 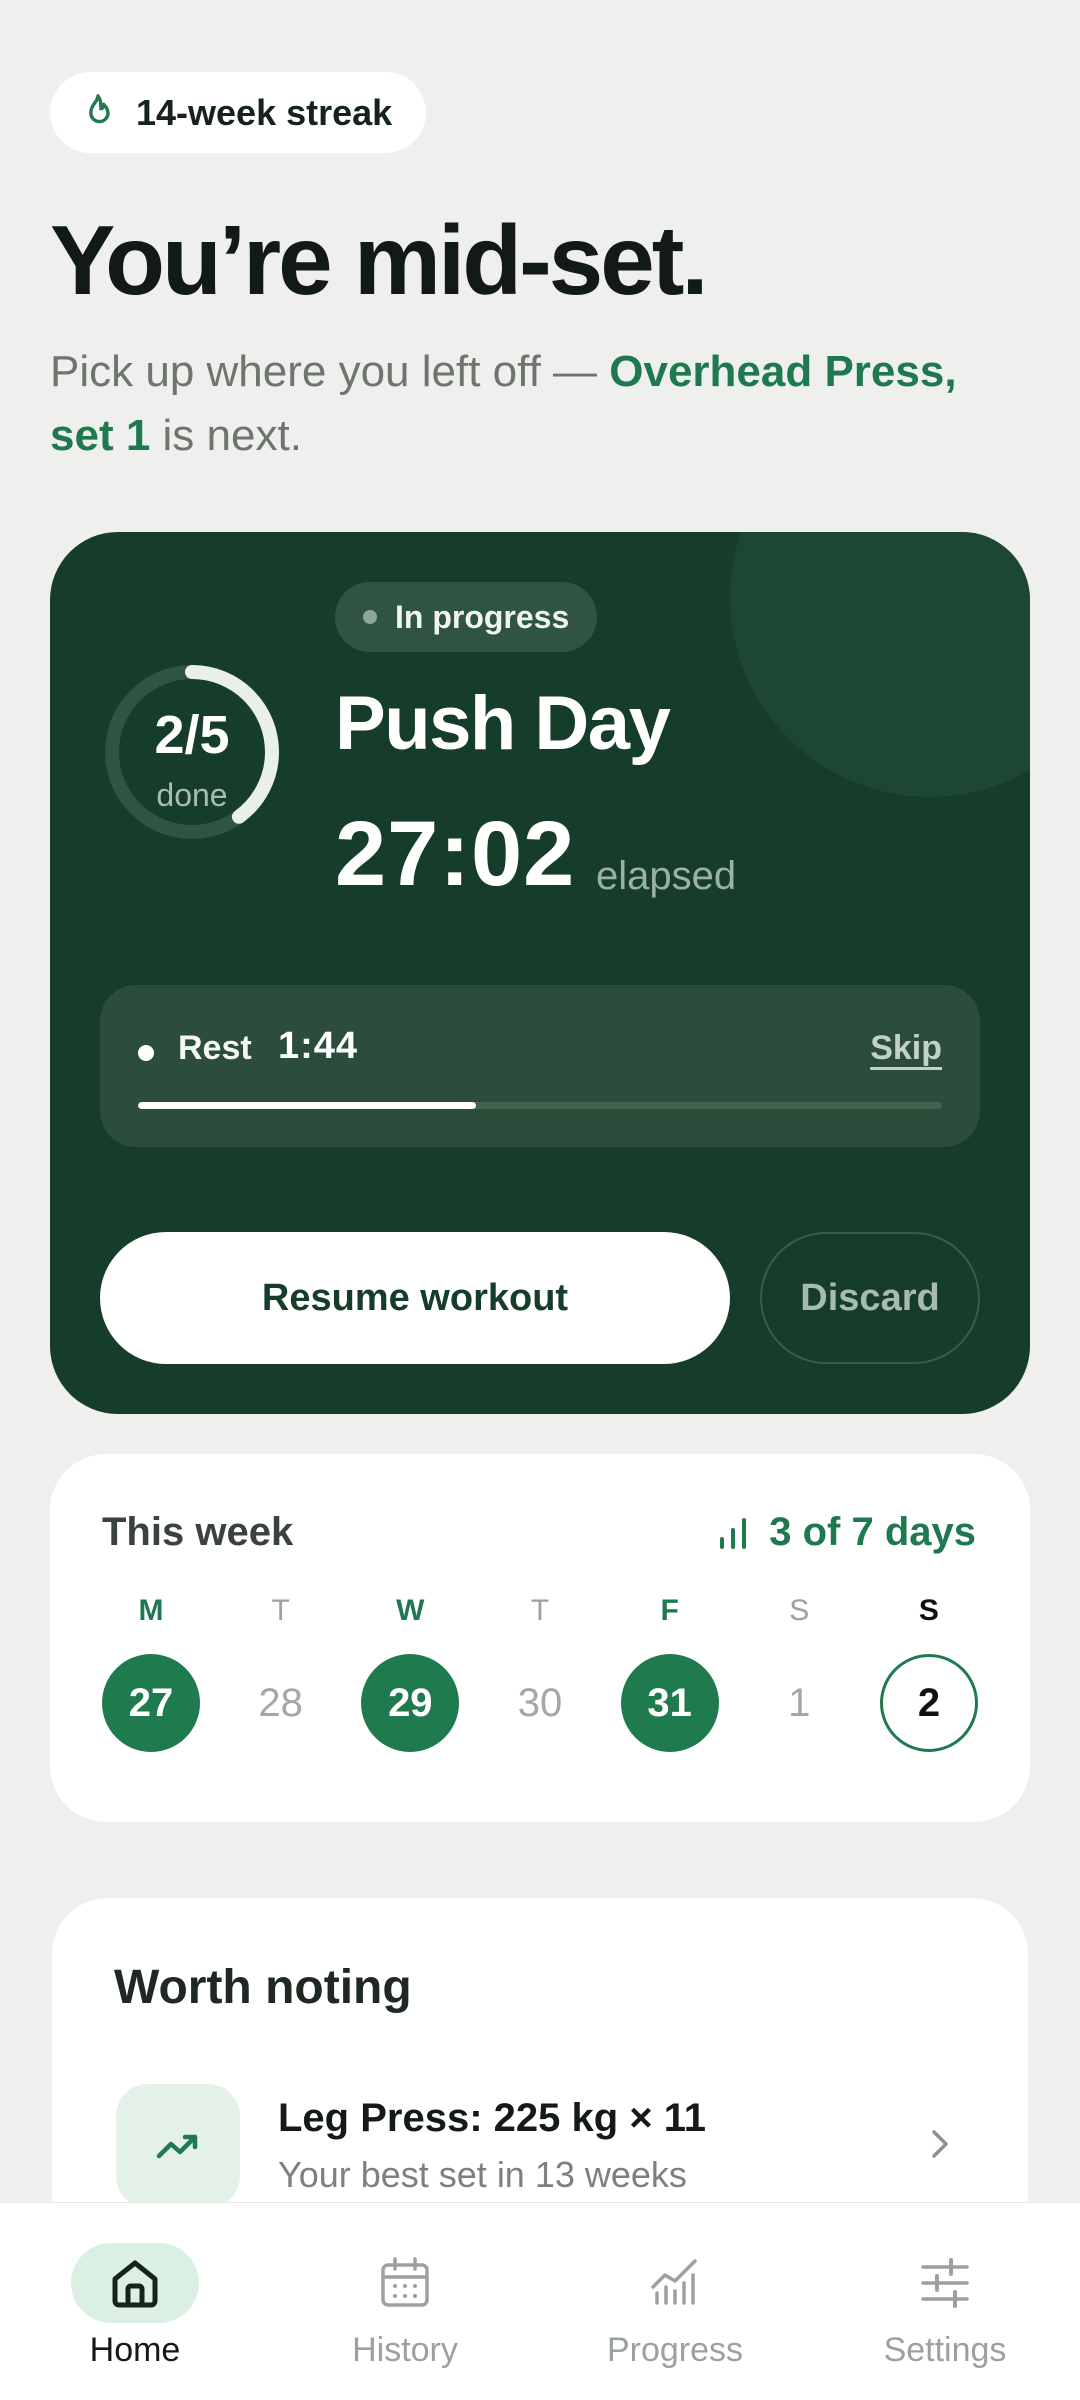 I want to click on nav-home-icon-wrap, so click(x=135, y=2283).